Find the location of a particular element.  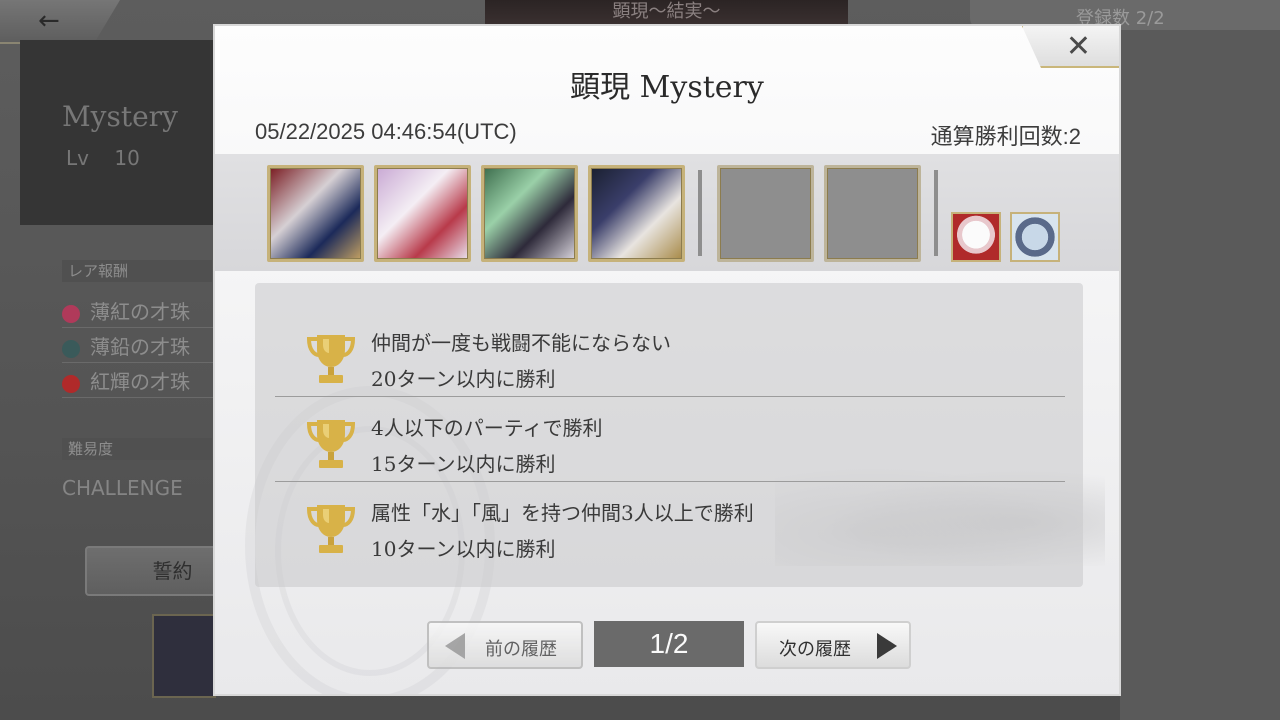

page-indicator: 1/2 is located at coordinates (669, 644).